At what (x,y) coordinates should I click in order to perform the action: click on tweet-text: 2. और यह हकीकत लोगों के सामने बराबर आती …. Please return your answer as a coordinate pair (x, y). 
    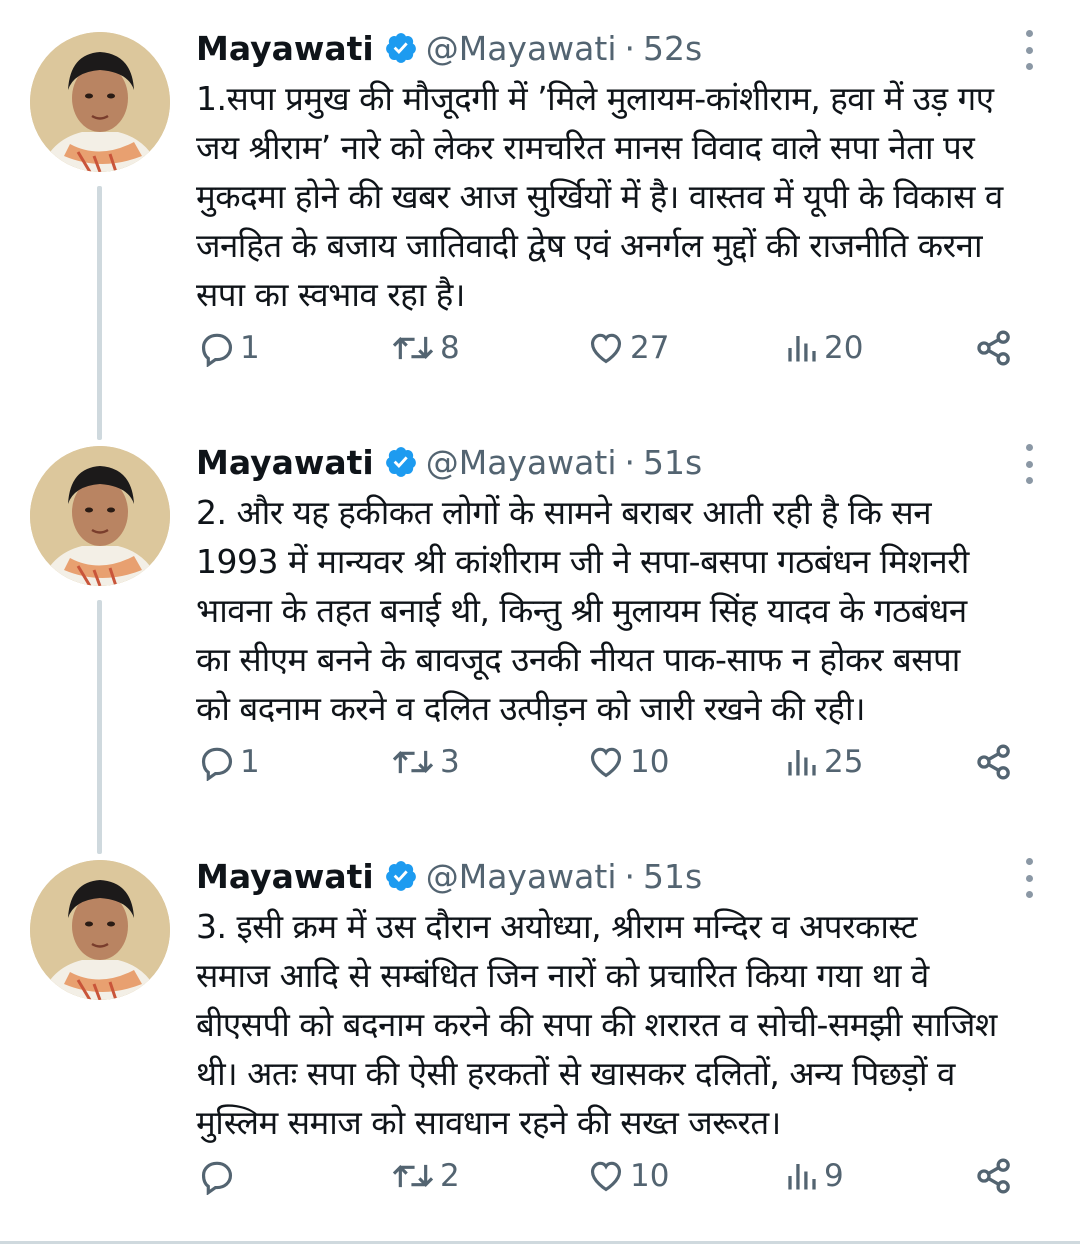
    Looking at the image, I should click on (582, 610).